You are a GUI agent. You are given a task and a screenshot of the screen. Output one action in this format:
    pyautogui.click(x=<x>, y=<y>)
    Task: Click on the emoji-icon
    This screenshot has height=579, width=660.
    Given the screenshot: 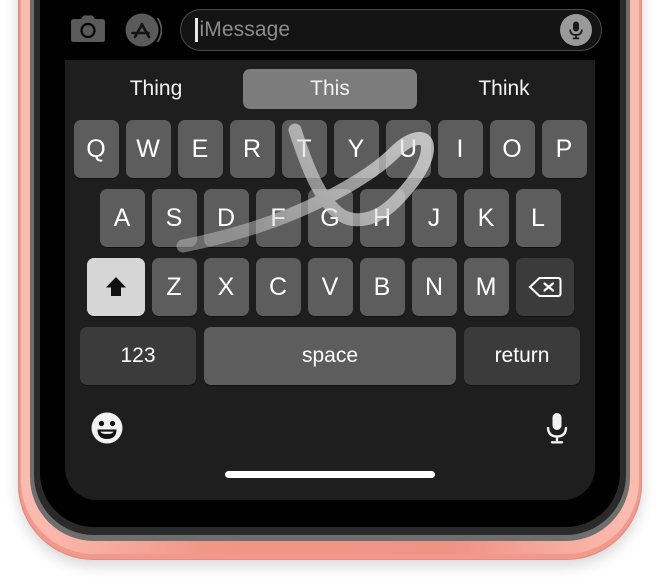 What is the action you would take?
    pyautogui.click(x=107, y=427)
    